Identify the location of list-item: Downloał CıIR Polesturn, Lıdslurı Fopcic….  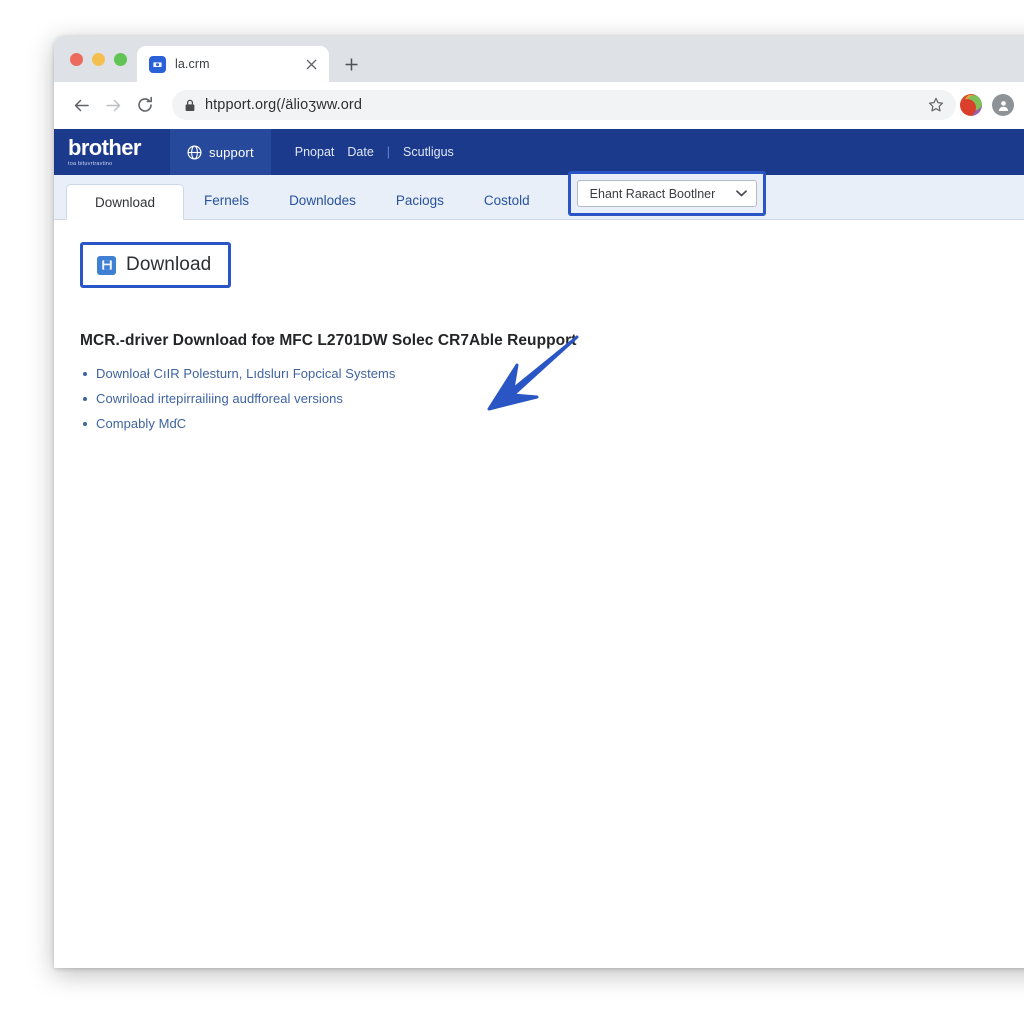
(552, 373).